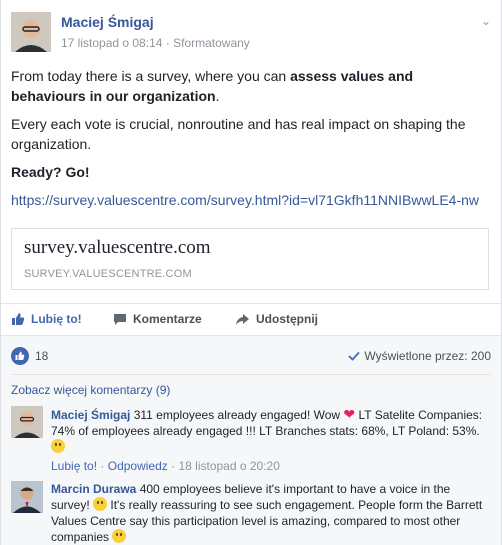  Describe the element at coordinates (211, 43) in the screenshot. I see `post-edited-label: Sformatowany` at that location.